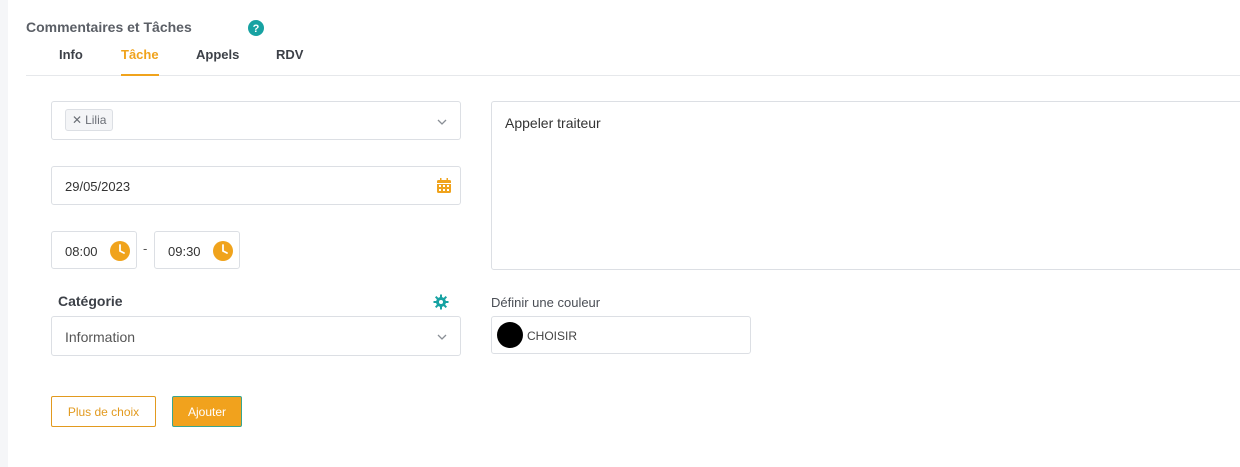 The height and width of the screenshot is (467, 1240). I want to click on category-select: Information, so click(256, 336).